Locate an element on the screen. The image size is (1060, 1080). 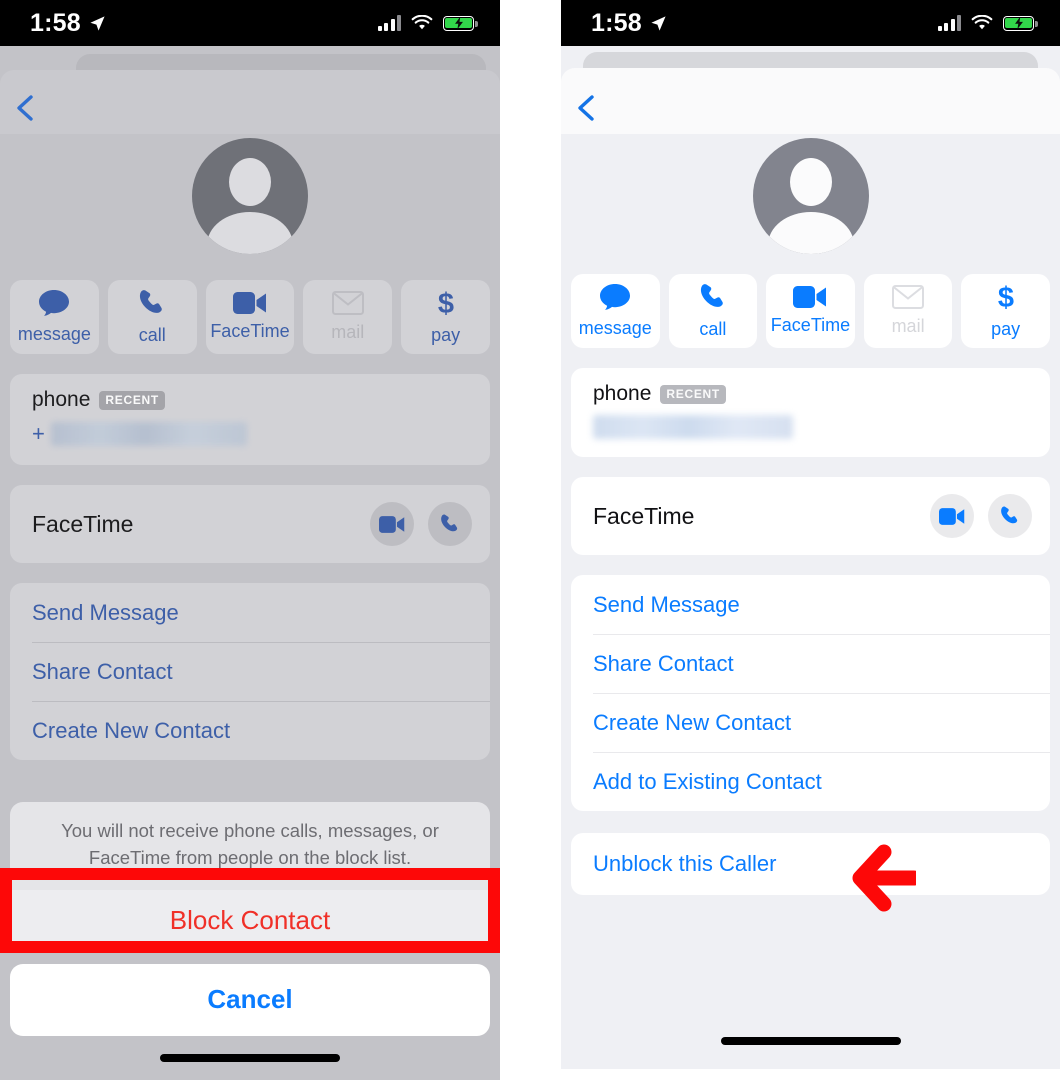
charging-bolt-icon is located at coordinates (1018, 23).